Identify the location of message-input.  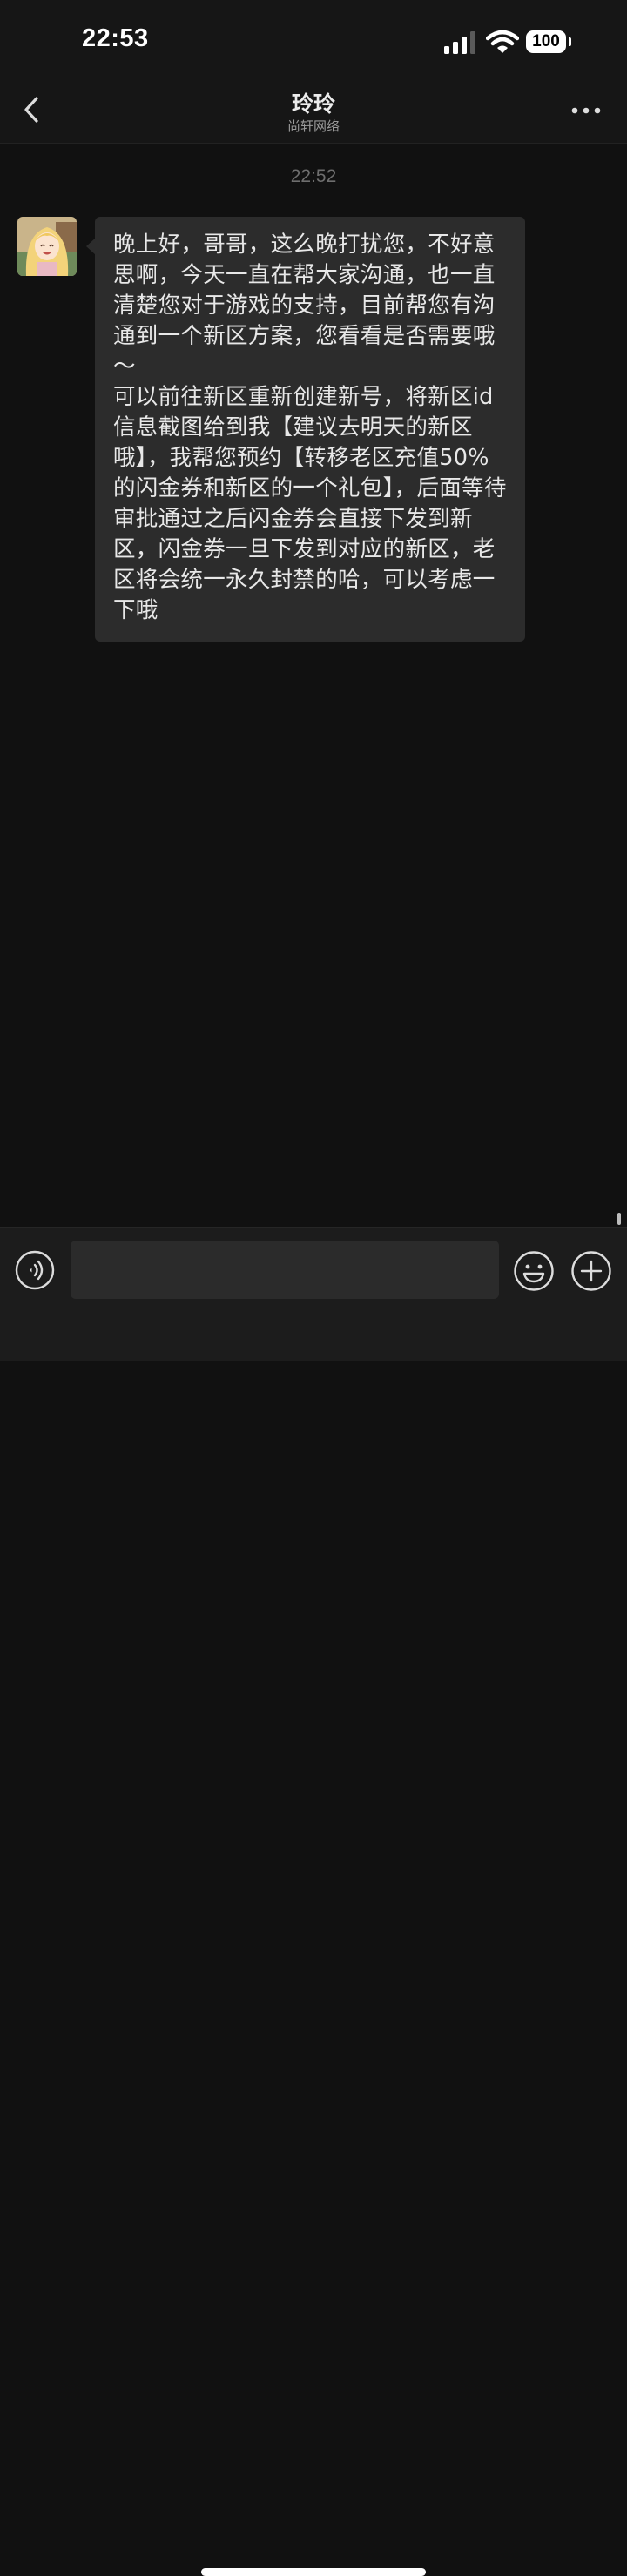
(285, 1270).